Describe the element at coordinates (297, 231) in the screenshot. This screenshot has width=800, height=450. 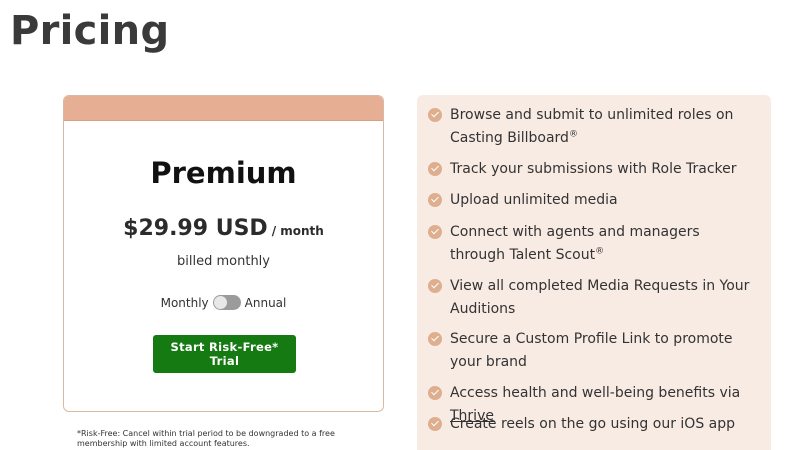
I see `price-period: / month` at that location.